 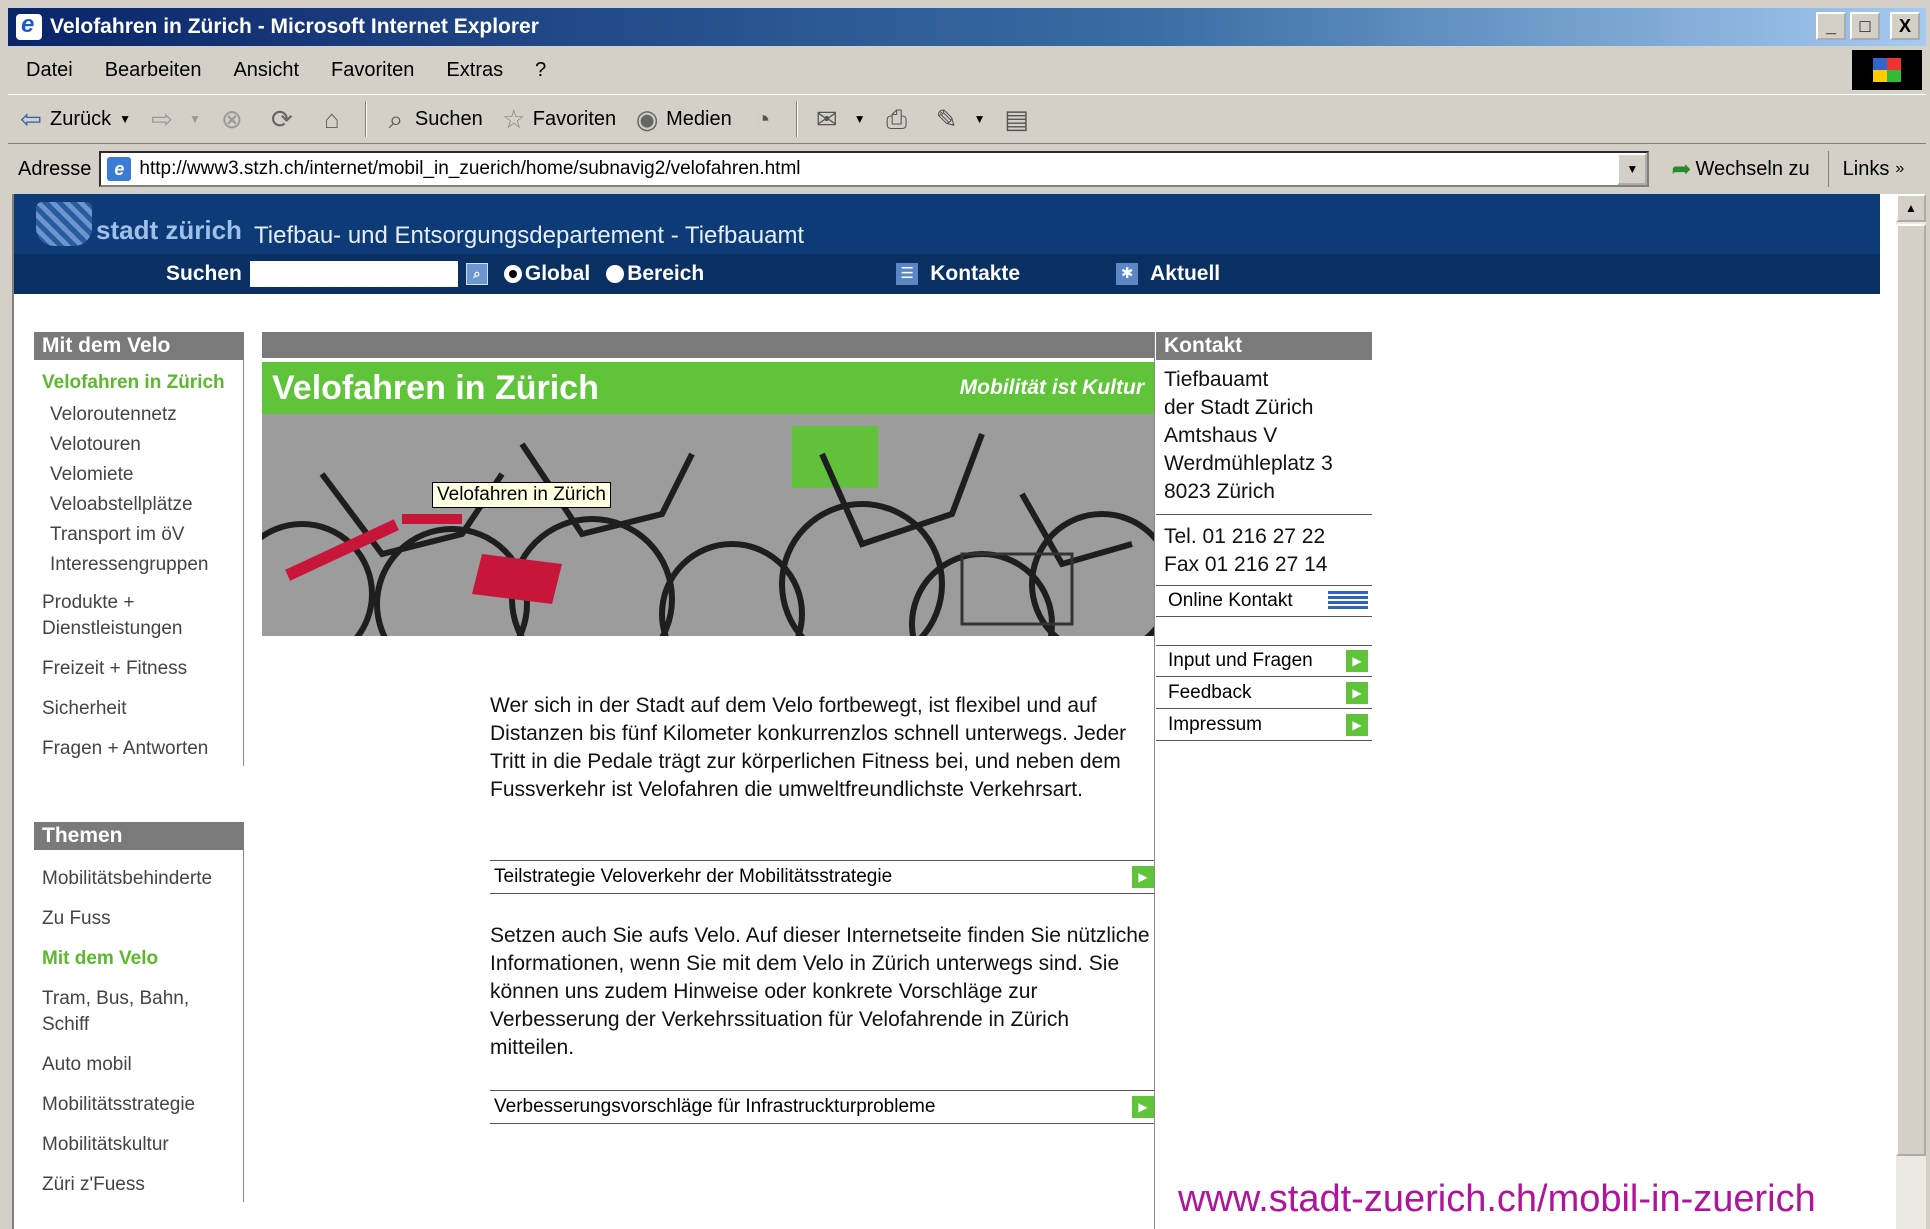 I want to click on contact-form-icon, so click(x=1348, y=601).